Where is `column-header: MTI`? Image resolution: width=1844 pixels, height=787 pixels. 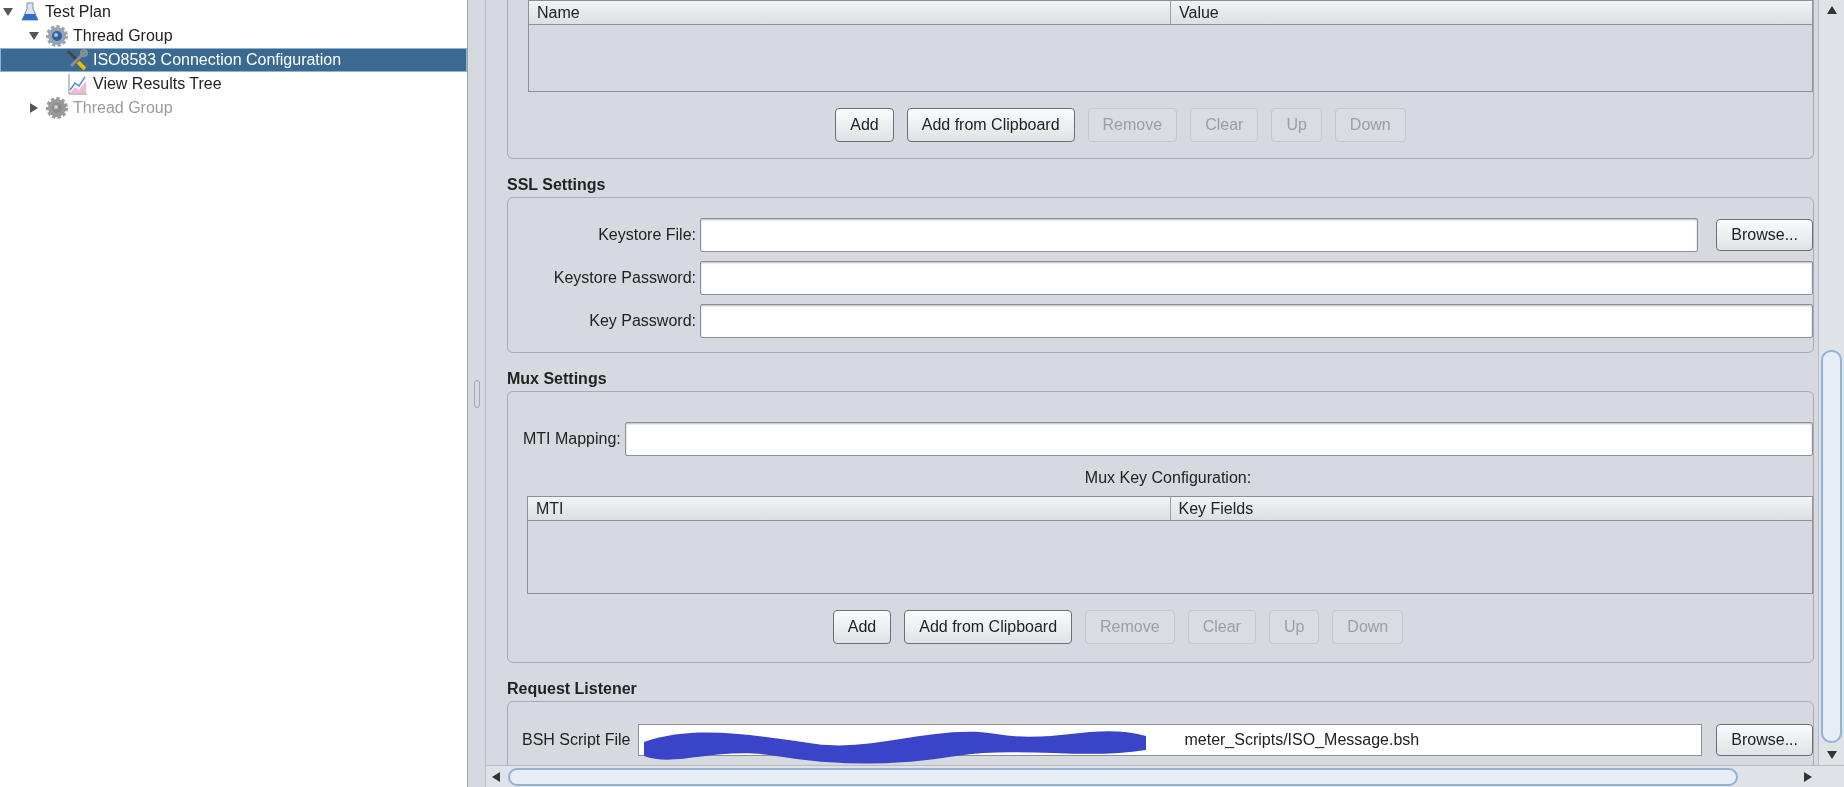 column-header: MTI is located at coordinates (849, 508).